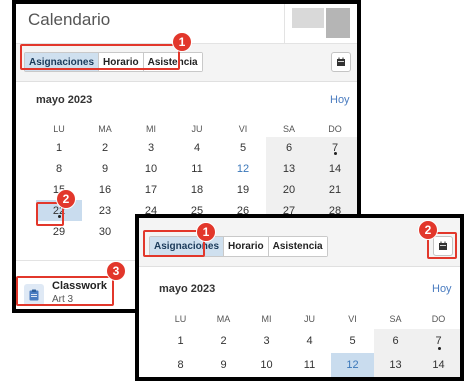  I want to click on zoomed-event-dot, so click(439, 348).